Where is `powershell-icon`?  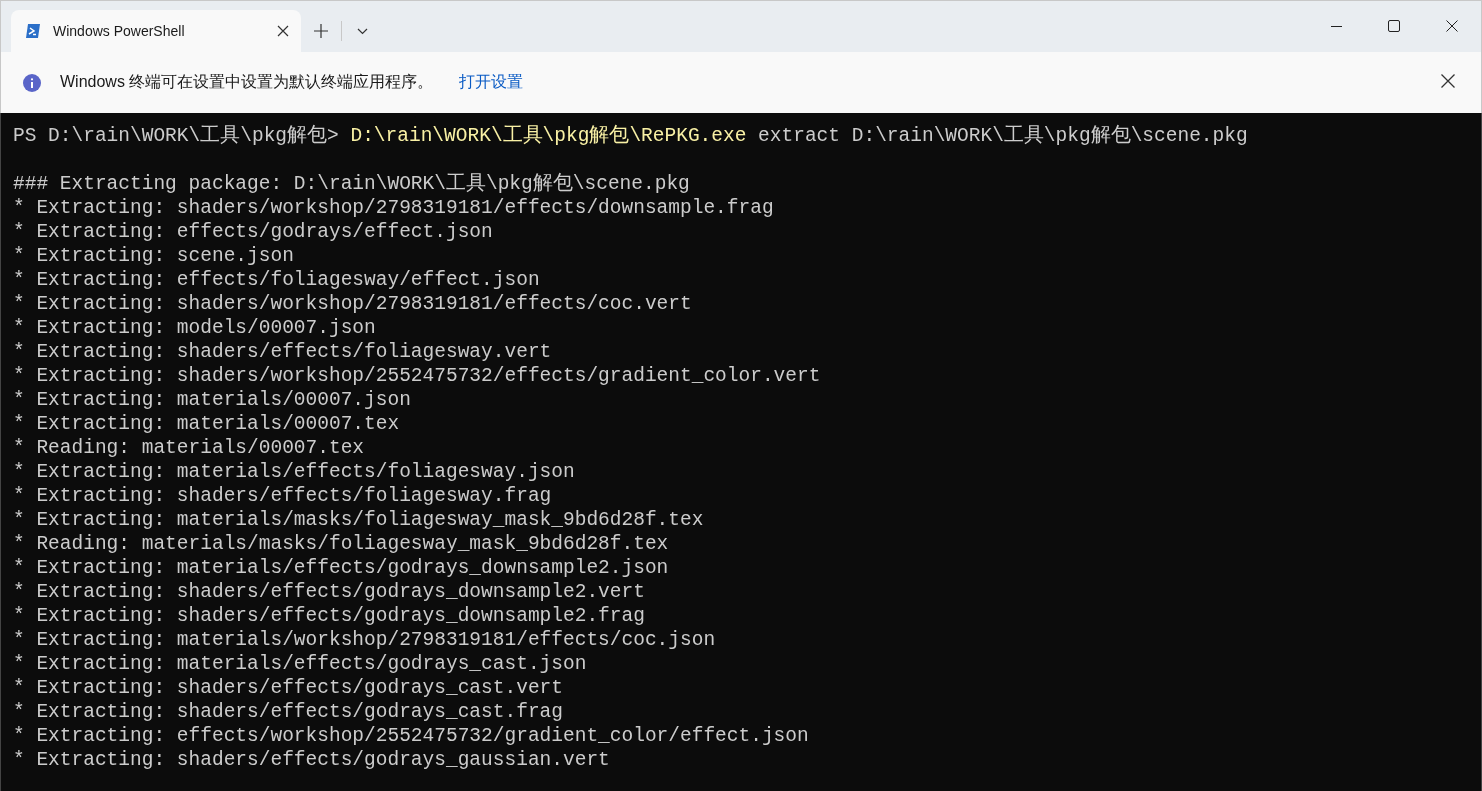 powershell-icon is located at coordinates (33, 31).